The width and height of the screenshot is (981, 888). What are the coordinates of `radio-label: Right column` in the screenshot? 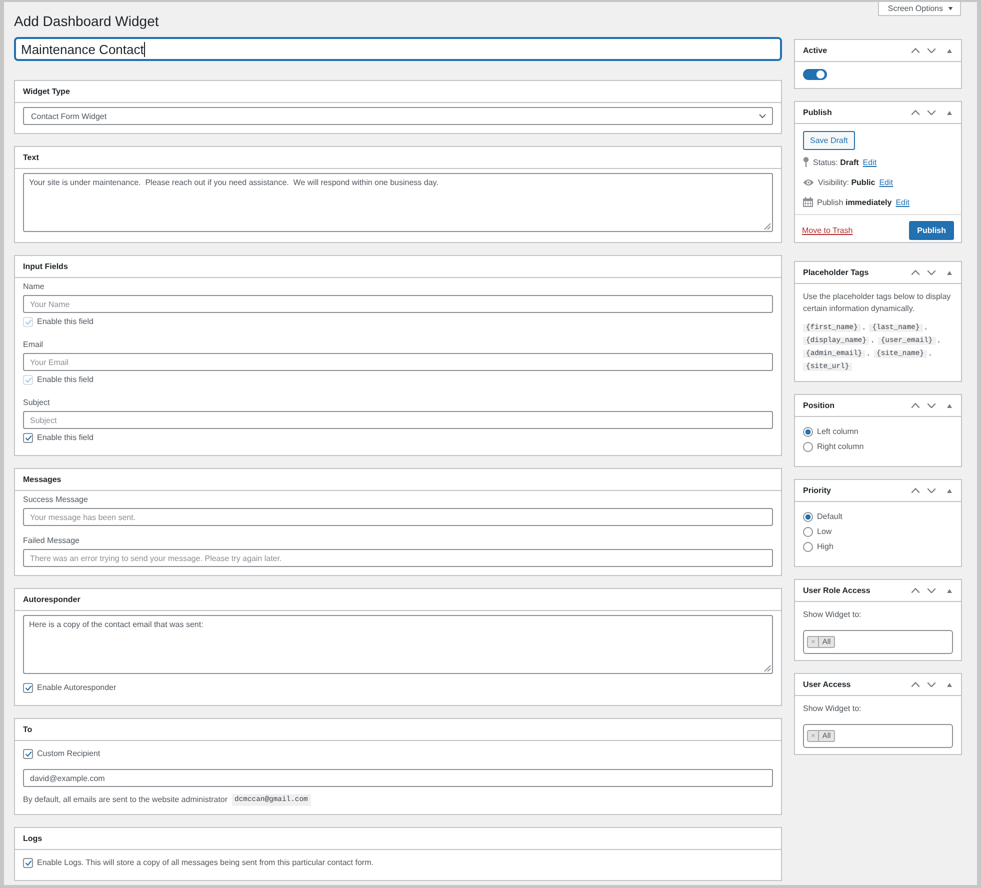 It's located at (840, 447).